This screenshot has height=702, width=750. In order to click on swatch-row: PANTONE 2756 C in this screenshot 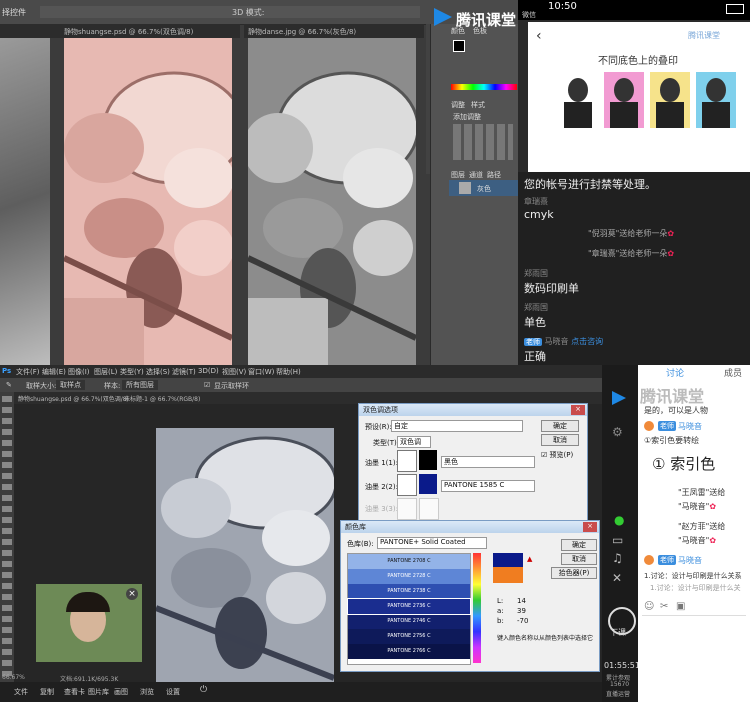, I will do `click(409, 636)`.